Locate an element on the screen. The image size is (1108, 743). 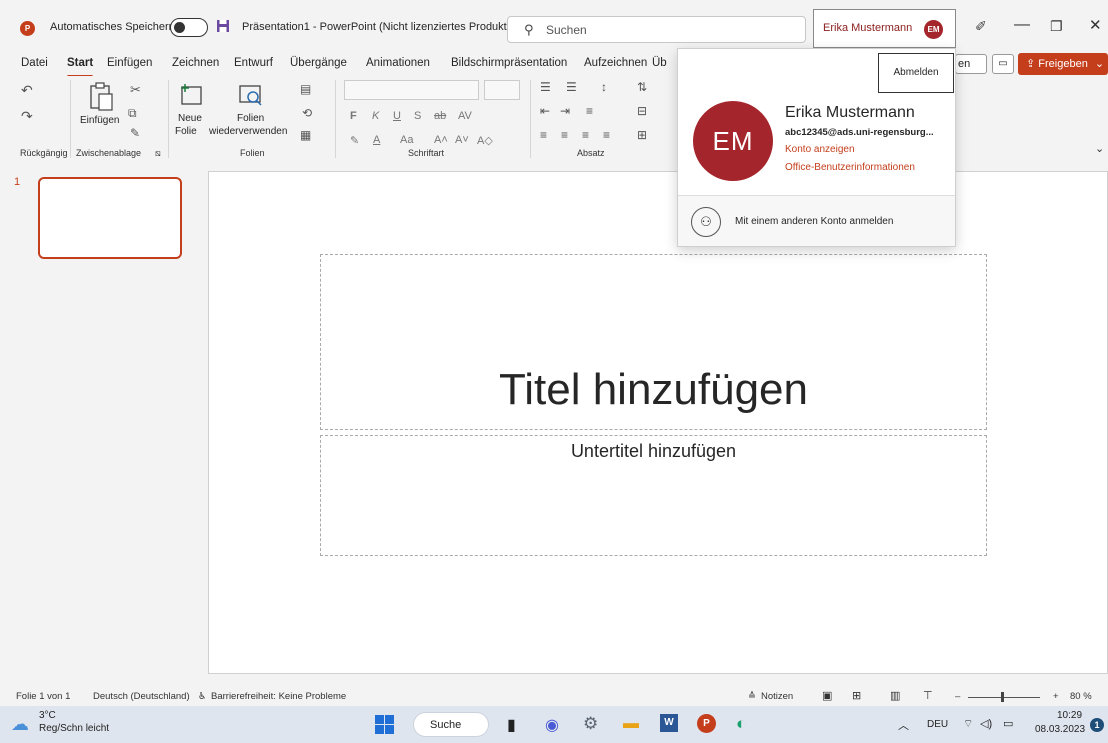
normal-view-icon: ▣ is located at coordinates (827, 695).